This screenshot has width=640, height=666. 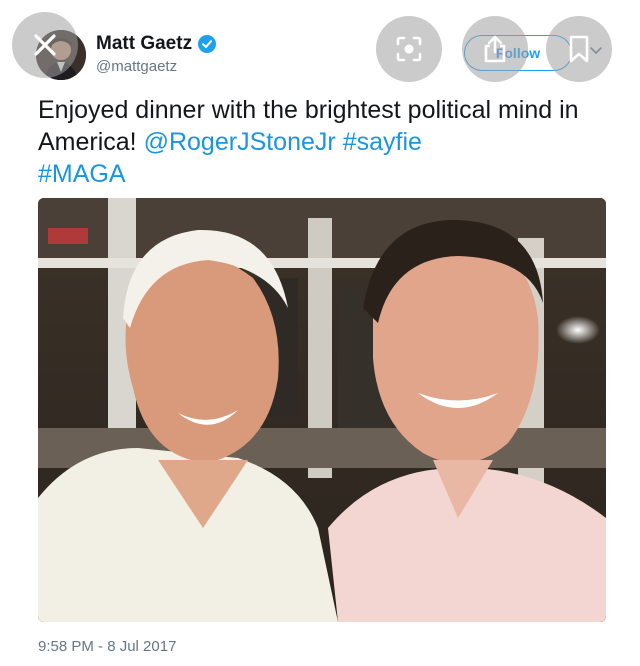 I want to click on close-icon, so click(x=45, y=45).